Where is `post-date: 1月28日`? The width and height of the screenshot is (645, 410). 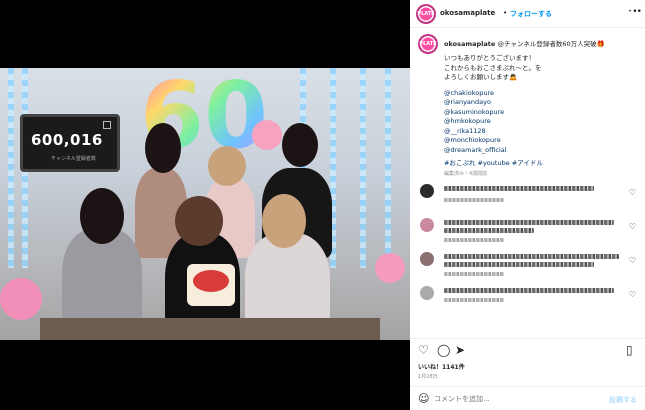 post-date: 1月28日 is located at coordinates (428, 376).